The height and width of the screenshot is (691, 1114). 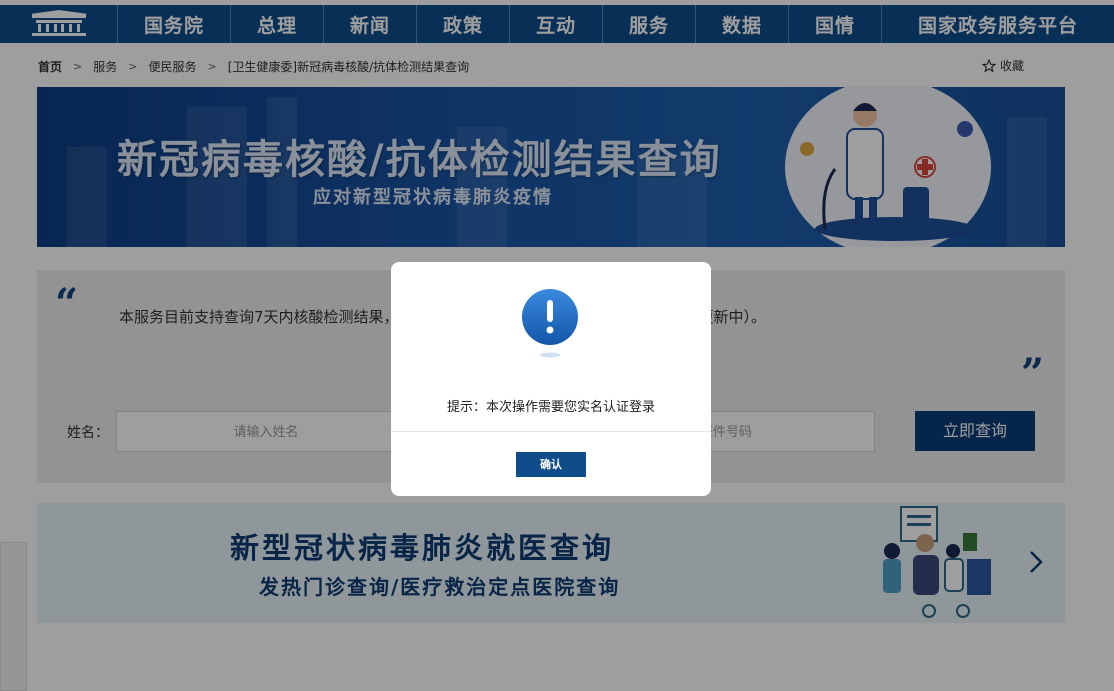 I want to click on exclamation-icon, so click(x=550, y=323).